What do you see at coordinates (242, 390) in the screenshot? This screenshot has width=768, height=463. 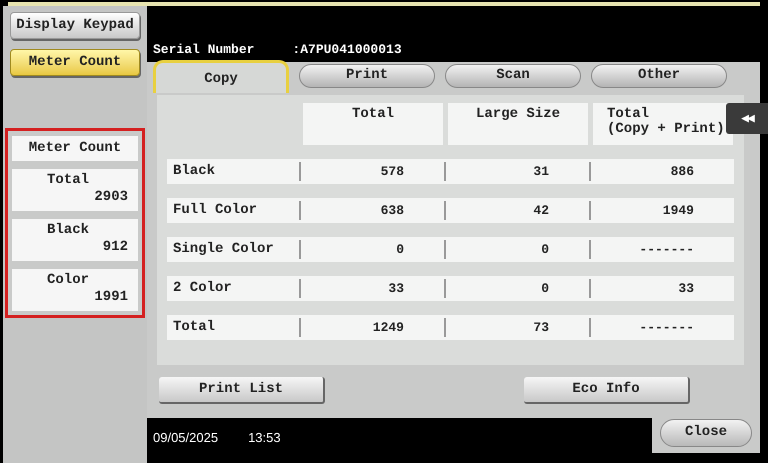 I see `action-button: Print List` at bounding box center [242, 390].